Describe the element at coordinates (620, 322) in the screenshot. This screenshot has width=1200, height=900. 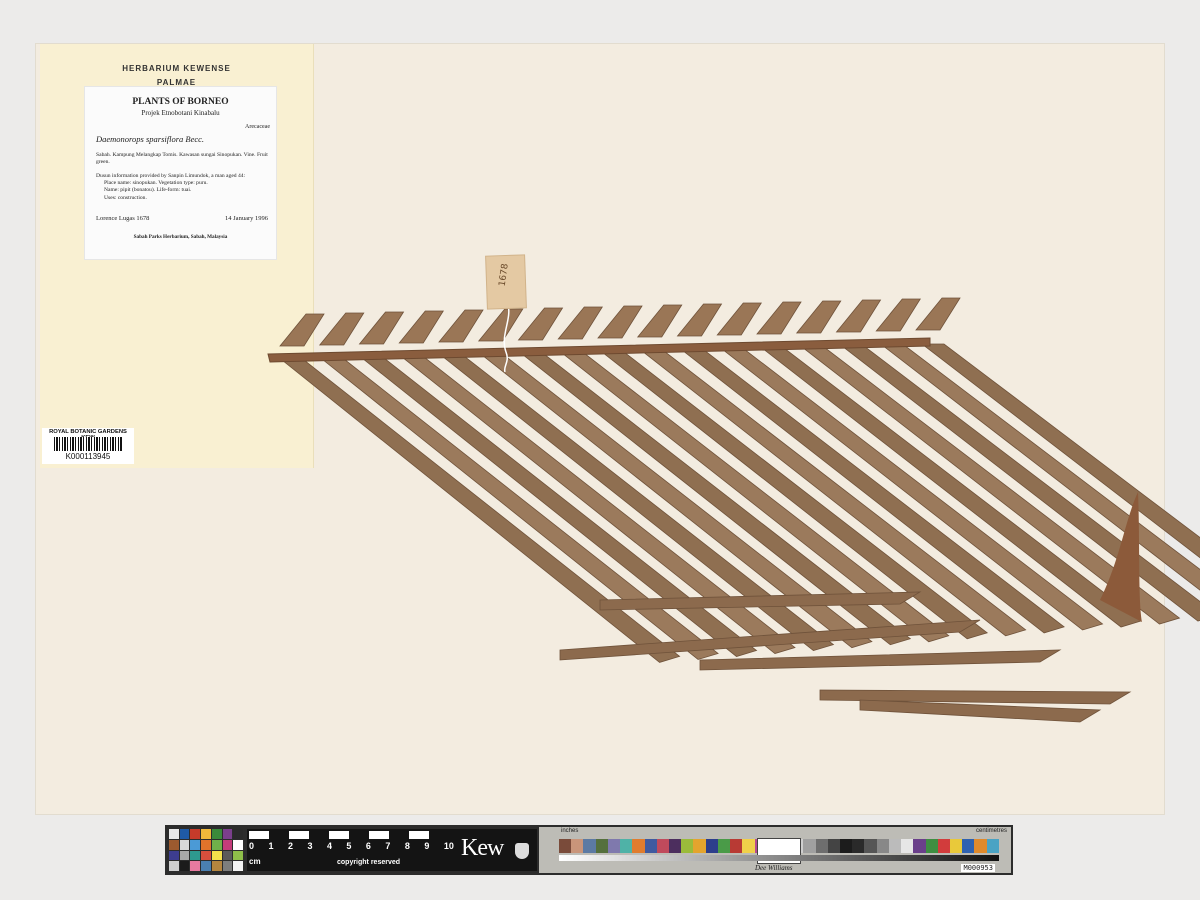
I see `upper-leaflets` at that location.